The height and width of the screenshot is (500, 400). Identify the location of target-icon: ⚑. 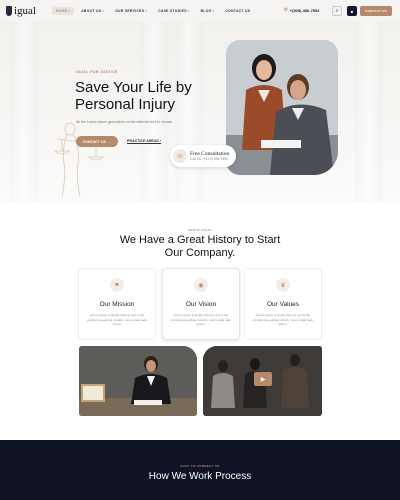
(117, 285).